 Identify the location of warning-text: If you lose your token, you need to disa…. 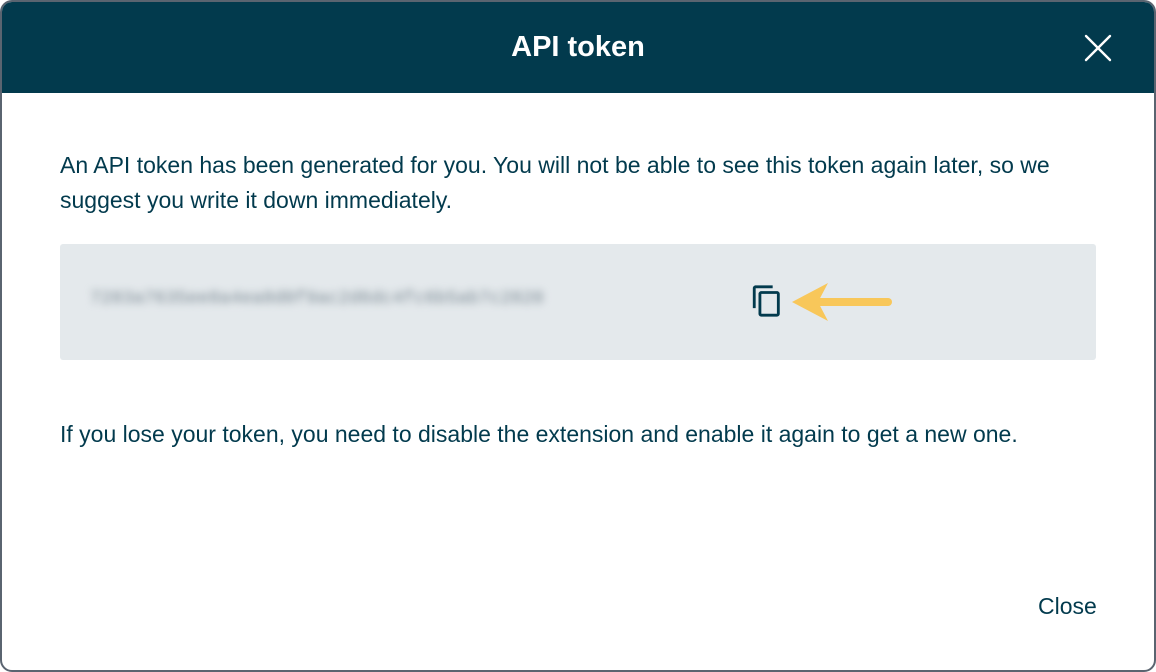
(539, 434).